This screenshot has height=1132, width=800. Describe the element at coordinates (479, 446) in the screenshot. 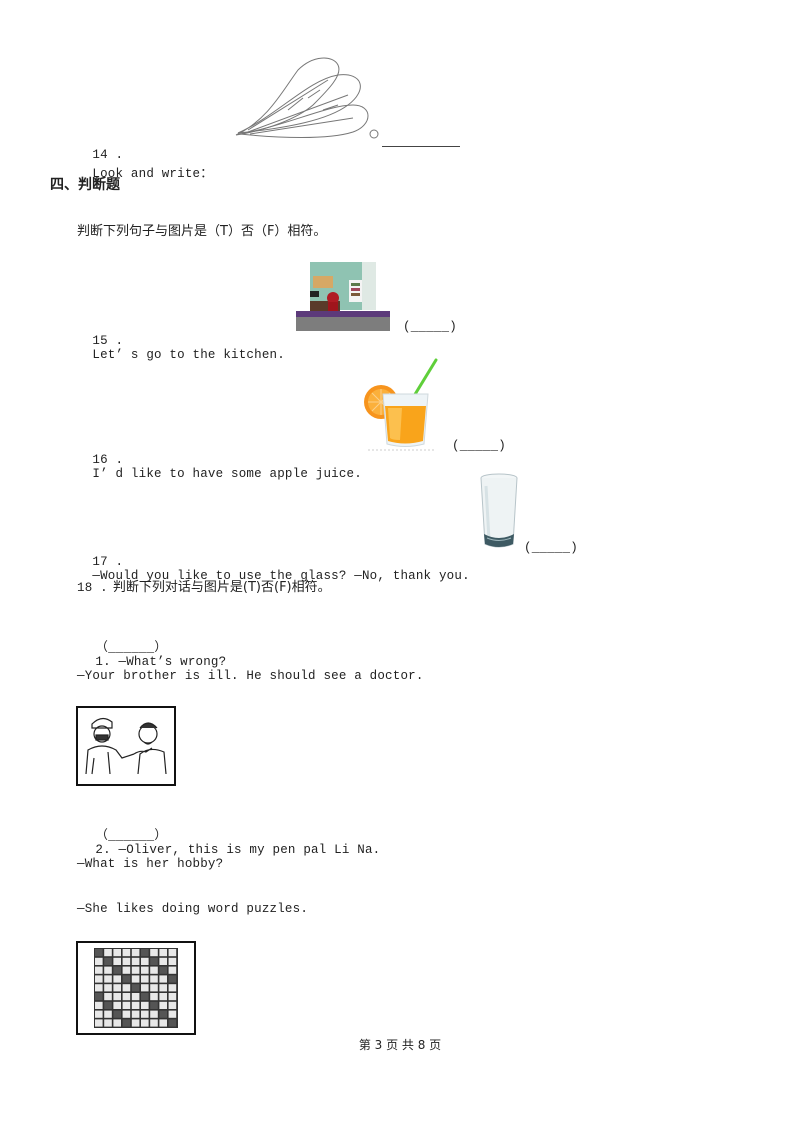

I see `question-16-answer-blank: (_____)` at that location.